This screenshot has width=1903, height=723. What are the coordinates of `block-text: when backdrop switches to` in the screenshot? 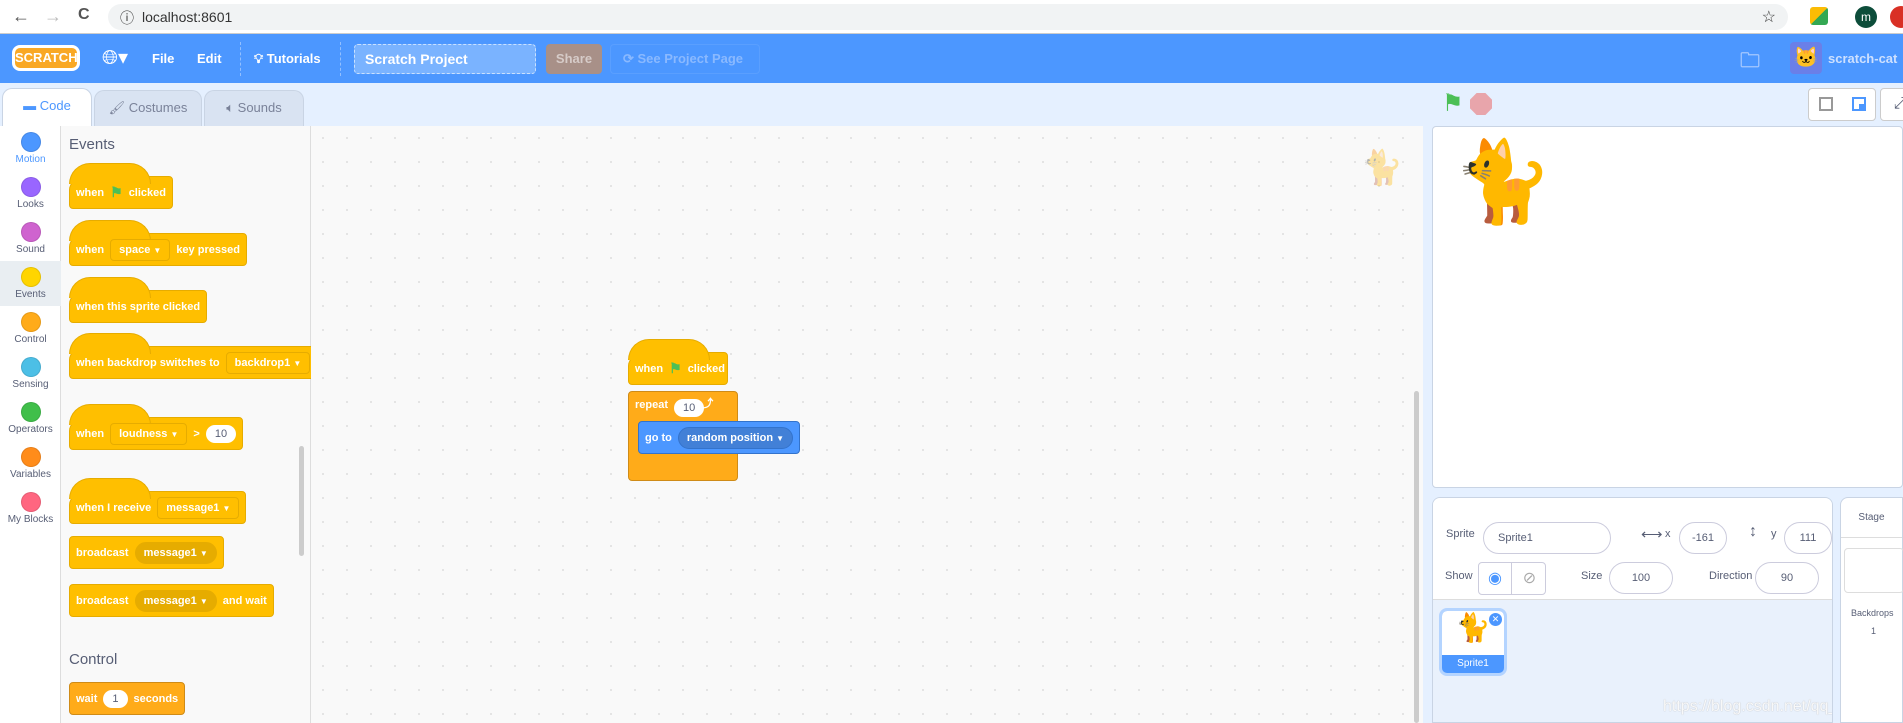 It's located at (148, 362).